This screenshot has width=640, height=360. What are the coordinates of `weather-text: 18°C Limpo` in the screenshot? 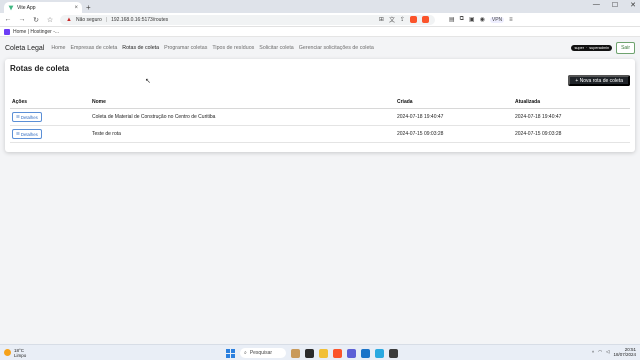 It's located at (20, 353).